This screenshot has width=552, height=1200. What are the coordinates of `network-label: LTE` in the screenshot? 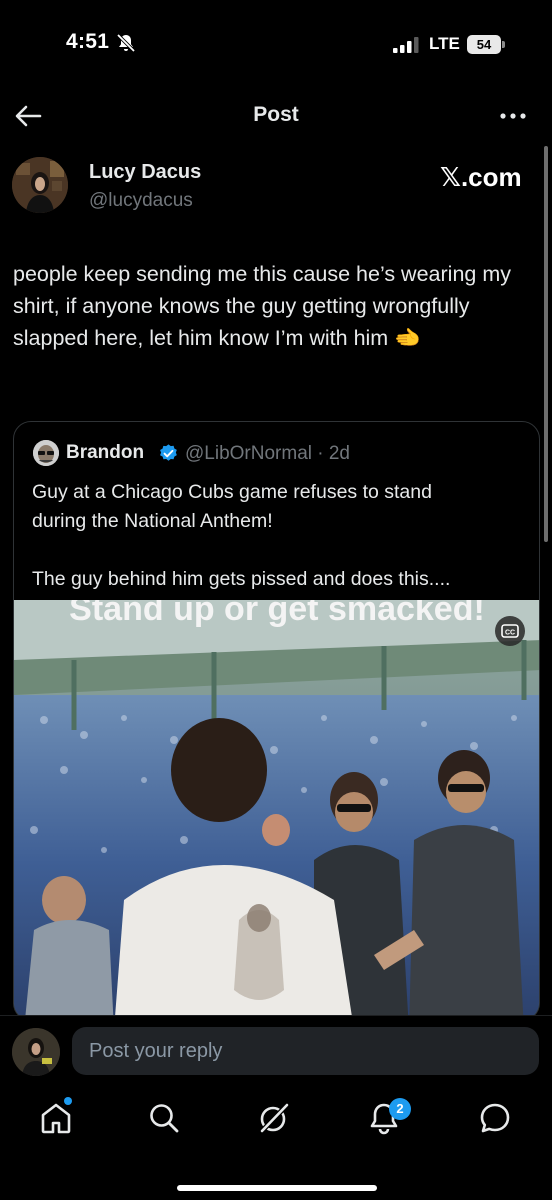 It's located at (444, 43).